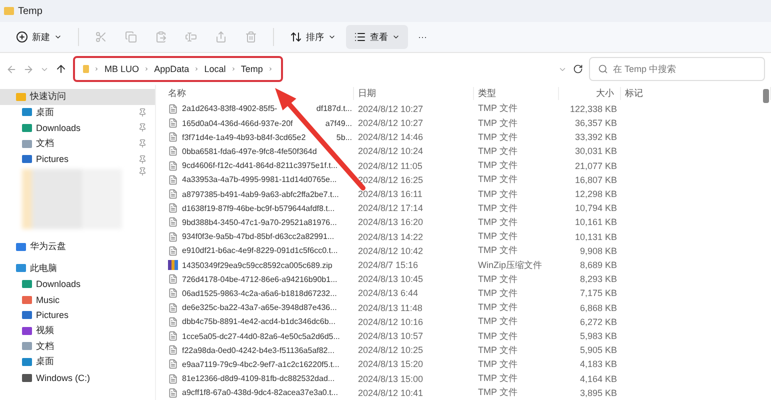 The width and height of the screenshot is (771, 400). I want to click on search-field: 在 Temp 中搜索, so click(677, 69).